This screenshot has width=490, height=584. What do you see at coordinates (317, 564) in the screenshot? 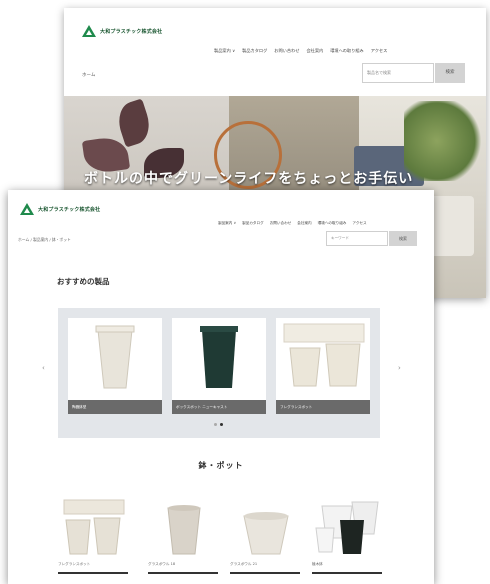
I see `product-name: 植木鉢` at bounding box center [317, 564].